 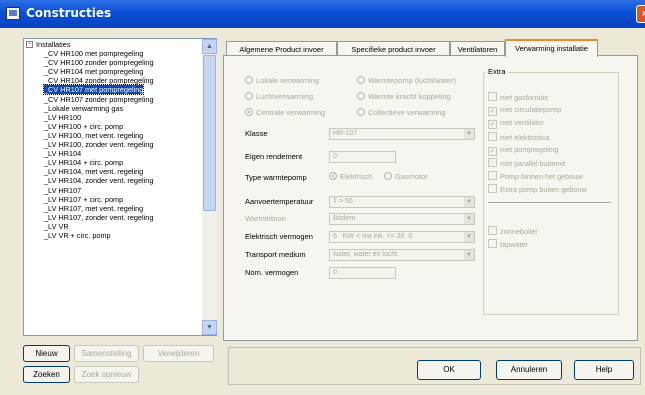 I want to click on elektrisch-vermogen-select: 6 KW < ma ink. <= 20 0 ▼, so click(x=402, y=237).